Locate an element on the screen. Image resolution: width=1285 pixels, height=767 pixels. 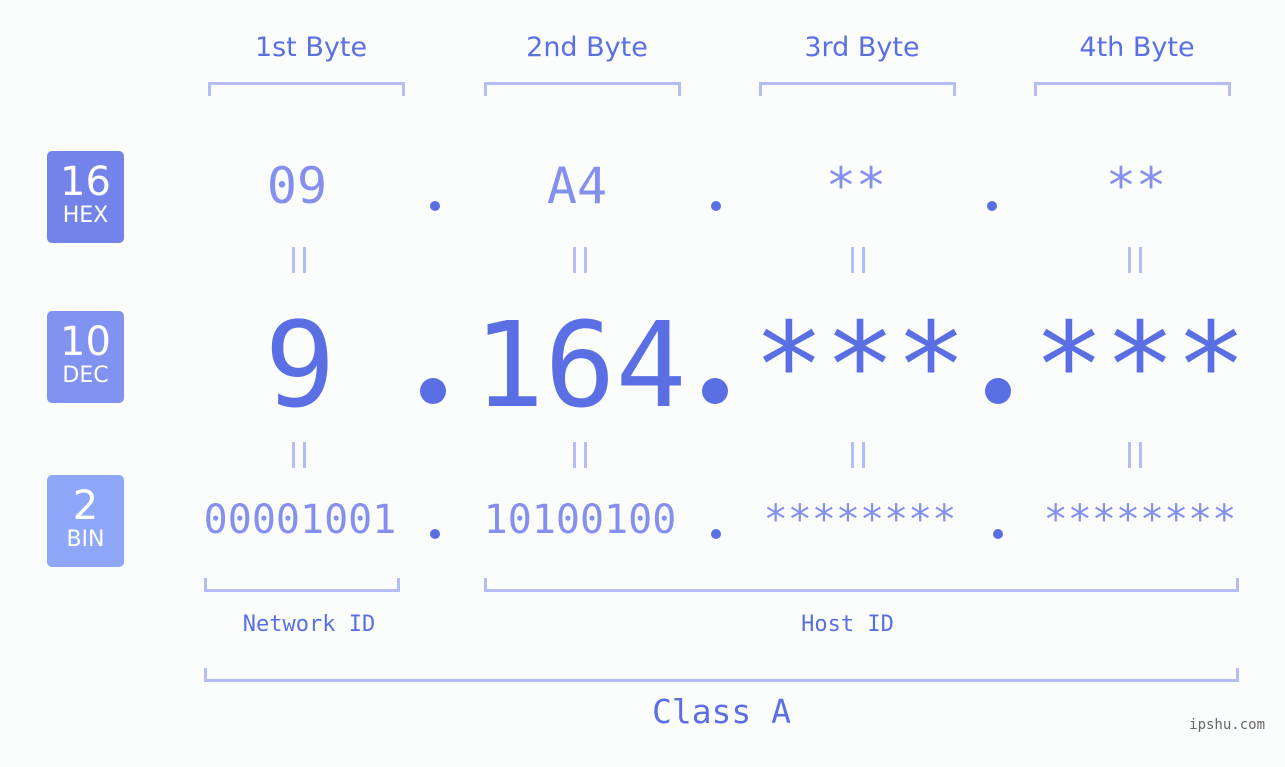
hex-byte-2: A4 is located at coordinates (577, 186).